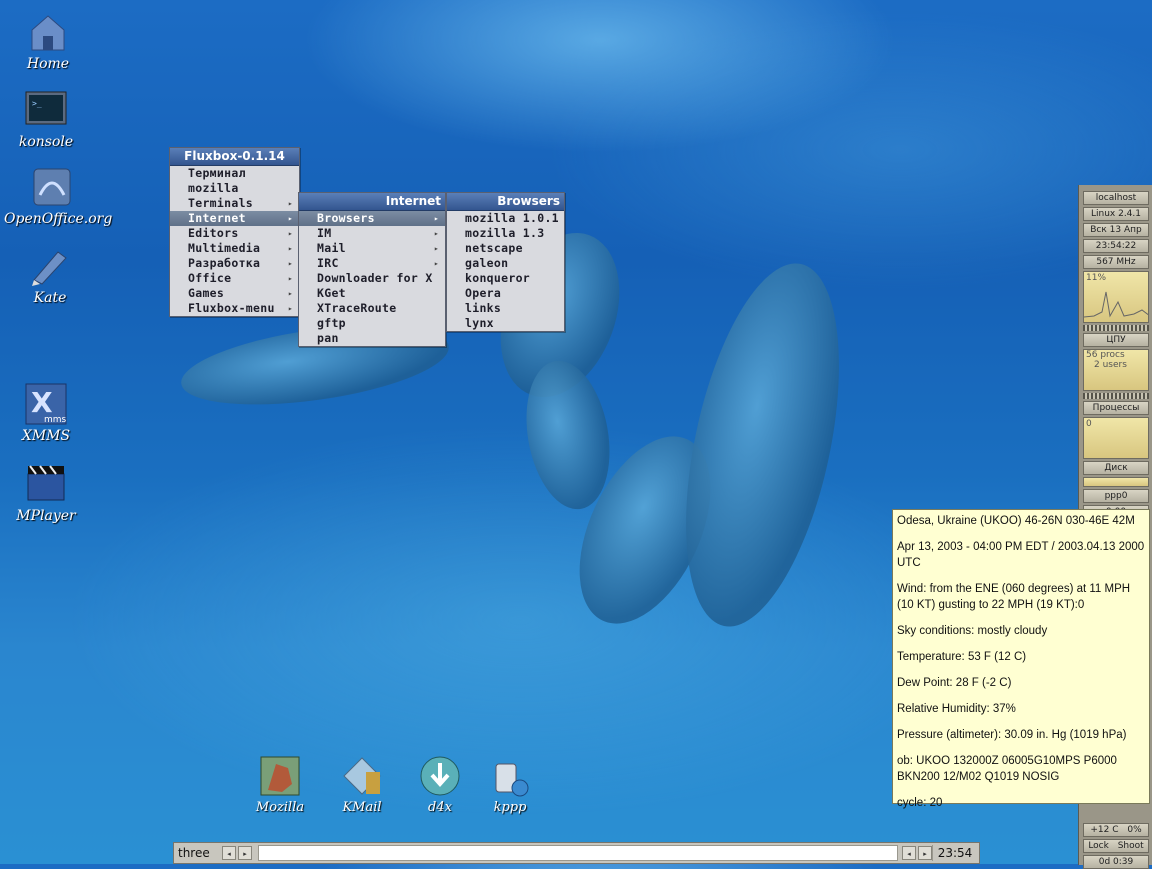  Describe the element at coordinates (280, 776) in the screenshot. I see `mozilla-icon` at that location.